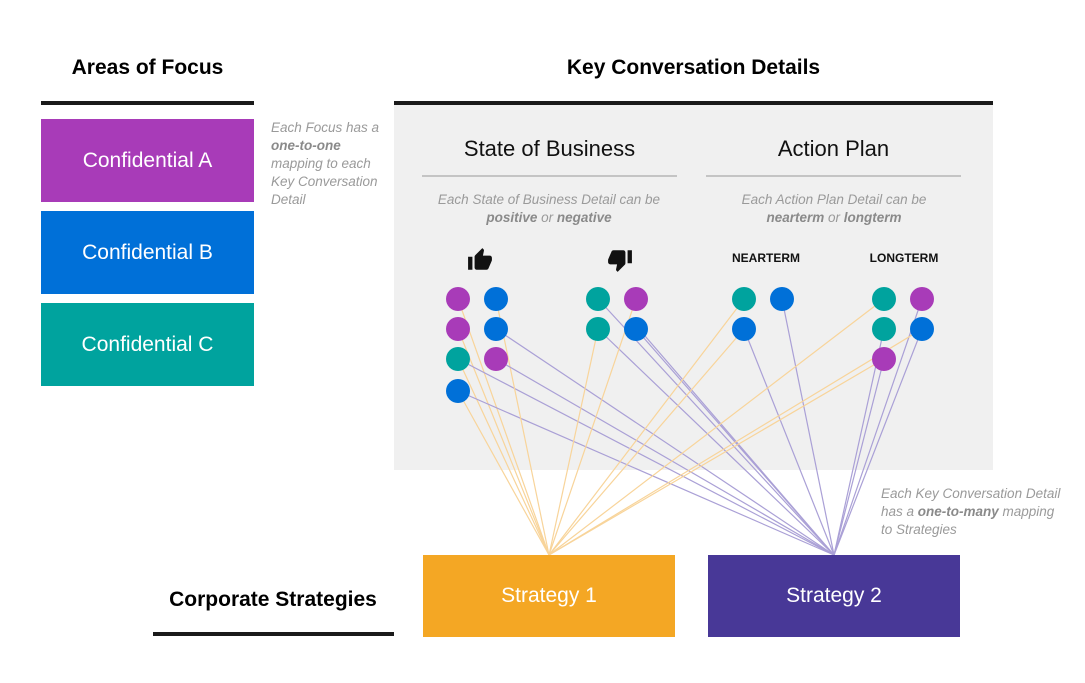 The height and width of the screenshot is (683, 1085). I want to click on strategy-note-bold: one-to-many, so click(958, 511).